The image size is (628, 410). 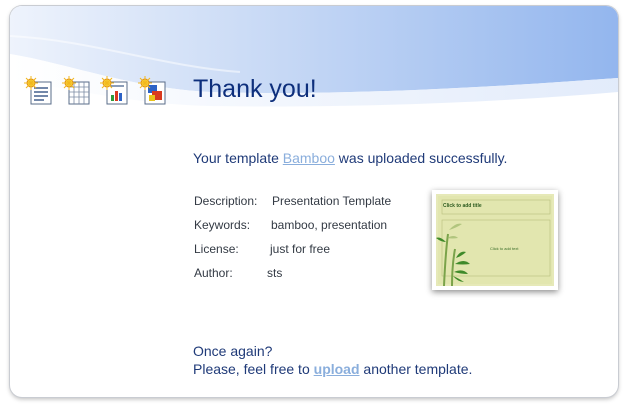 What do you see at coordinates (222, 225) in the screenshot?
I see `detail-key: Keywords:` at bounding box center [222, 225].